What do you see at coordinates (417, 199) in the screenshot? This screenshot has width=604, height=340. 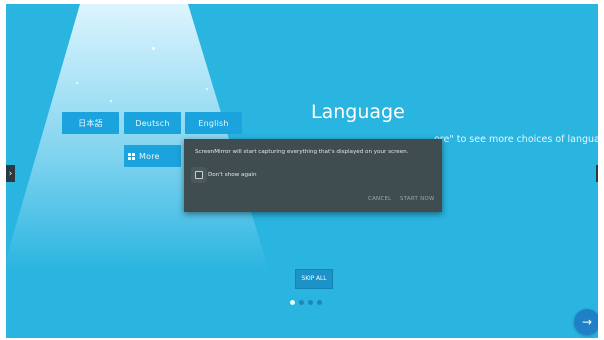 I see `start-now-button: START NOW` at bounding box center [417, 199].